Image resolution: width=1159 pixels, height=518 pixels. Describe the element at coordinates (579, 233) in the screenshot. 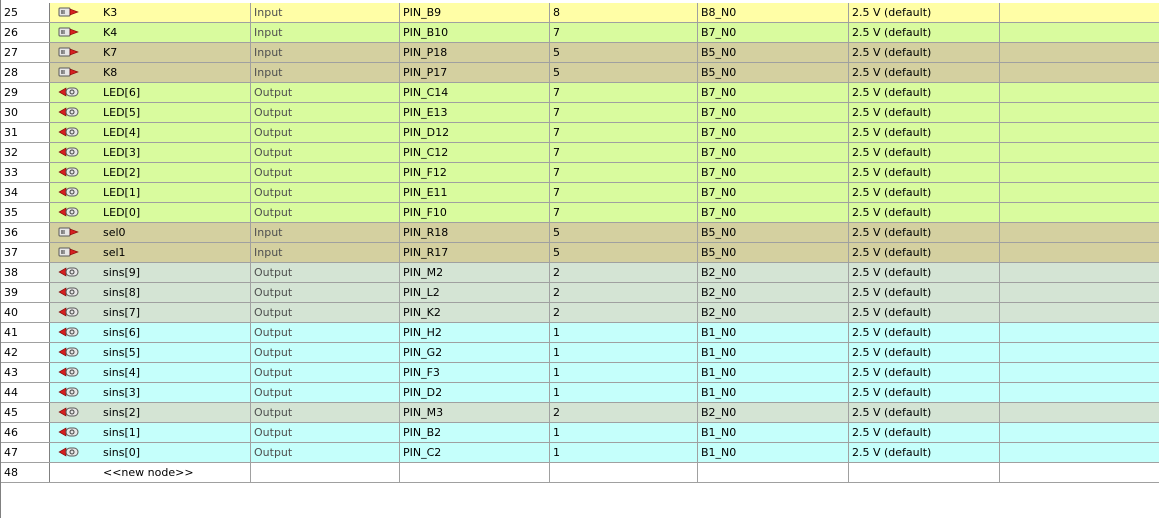

I see `table-row: 36 sel0 Input PIN_R18 5 B5_N0 2.5 V (default)` at that location.